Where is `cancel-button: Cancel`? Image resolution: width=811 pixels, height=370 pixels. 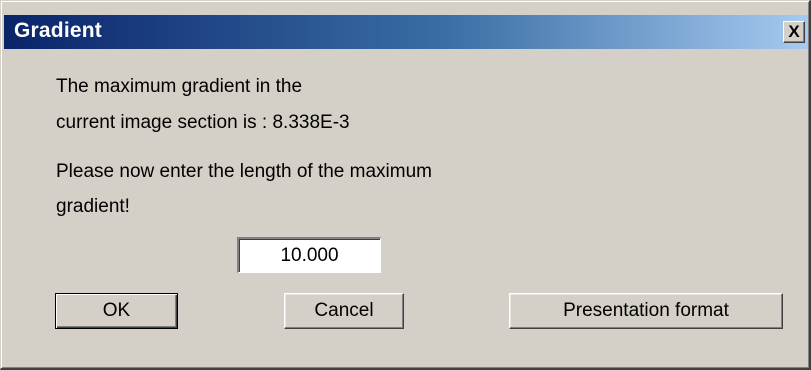
cancel-button: Cancel is located at coordinates (344, 311).